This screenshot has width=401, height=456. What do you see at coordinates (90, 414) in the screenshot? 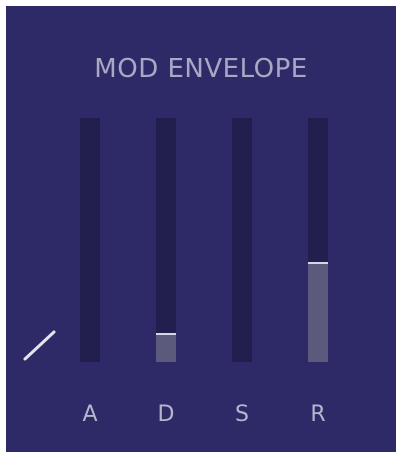
I see `attack-label: A` at bounding box center [90, 414].